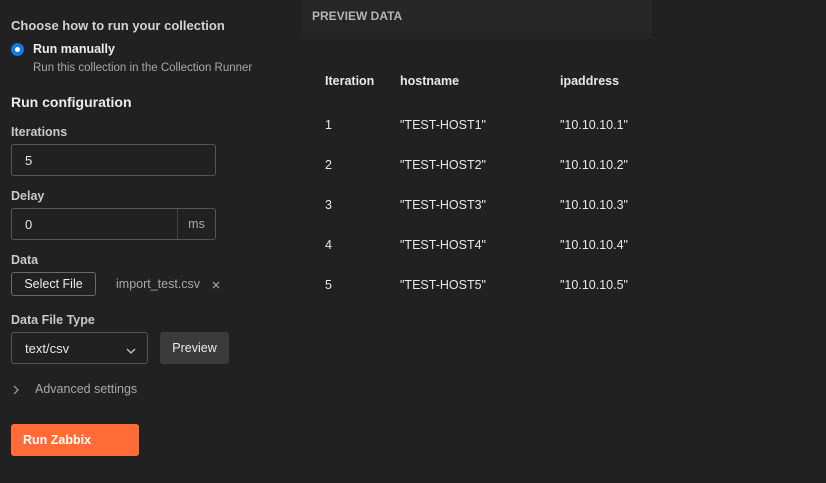  Describe the element at coordinates (131, 349) in the screenshot. I see `chevron-down-icon` at that location.